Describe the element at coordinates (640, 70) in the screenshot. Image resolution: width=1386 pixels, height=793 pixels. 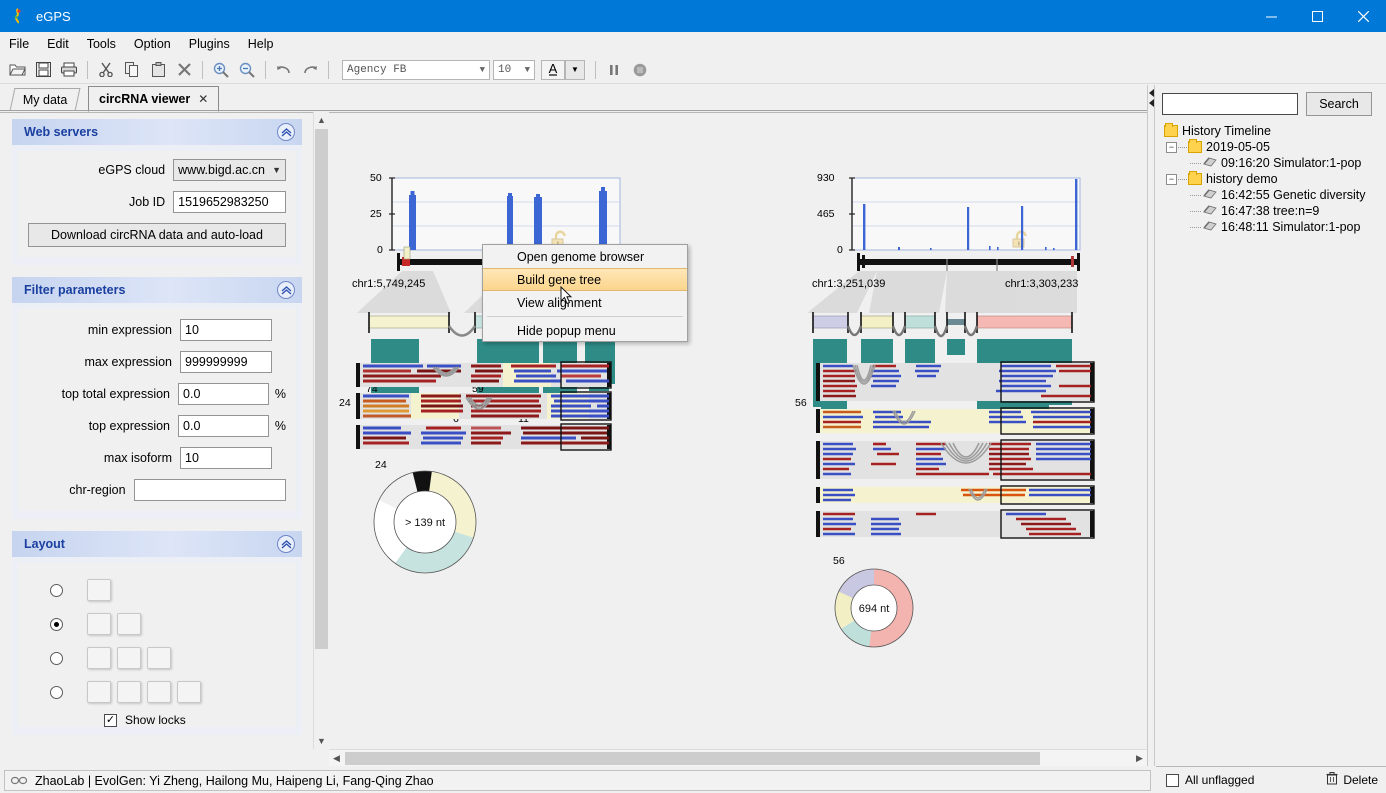
I see `stop-icon` at that location.